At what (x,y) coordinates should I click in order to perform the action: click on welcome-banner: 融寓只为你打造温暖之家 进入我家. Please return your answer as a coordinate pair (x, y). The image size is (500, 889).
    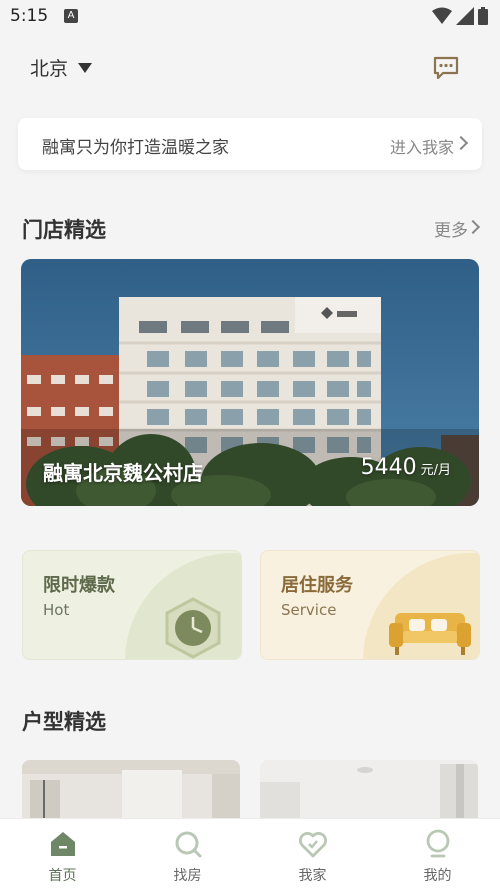
    Looking at the image, I should click on (250, 144).